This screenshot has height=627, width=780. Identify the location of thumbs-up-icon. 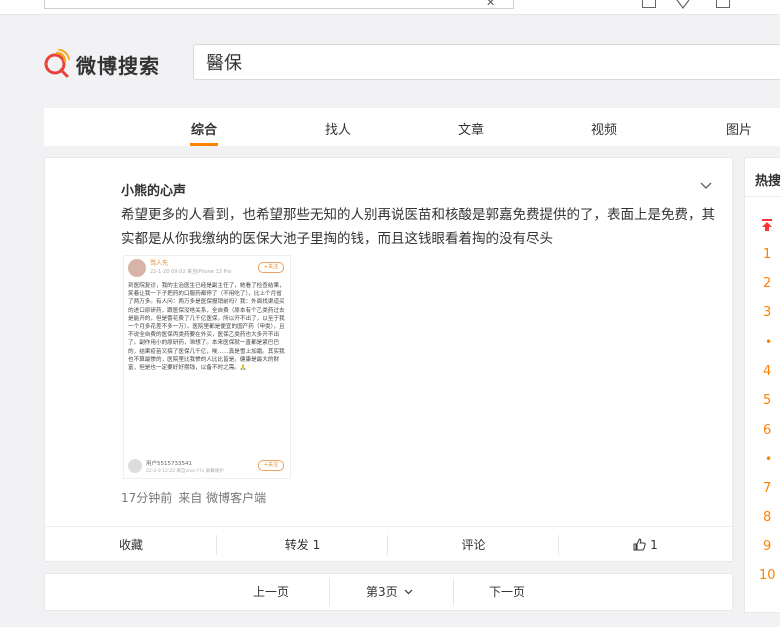
(639, 544).